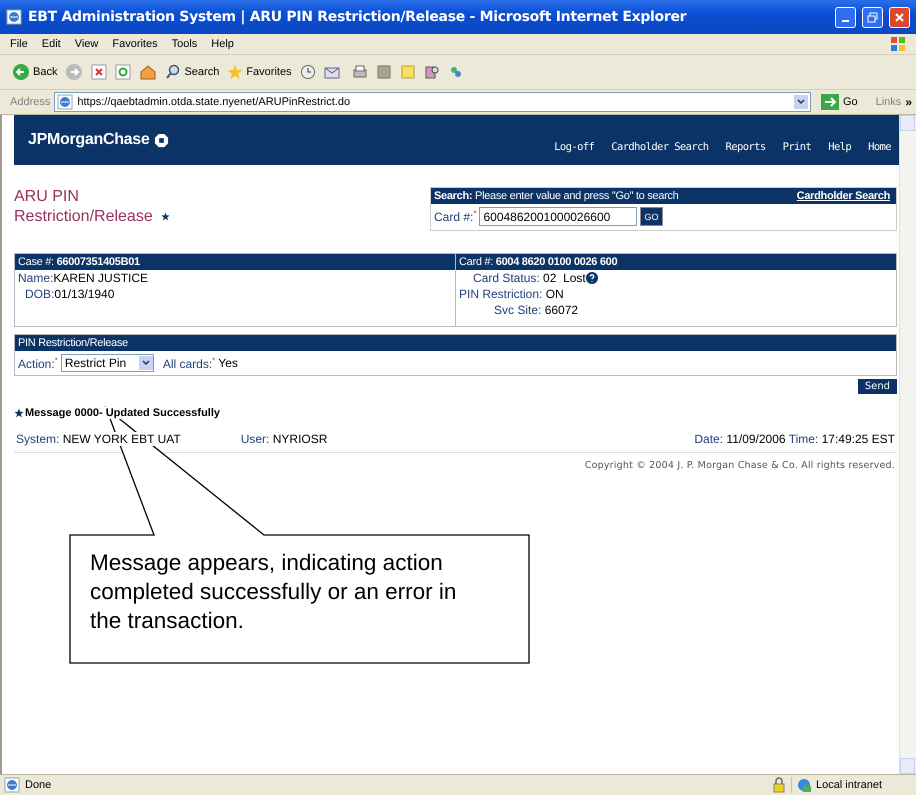 The image size is (916, 795). What do you see at coordinates (518, 310) in the screenshot?
I see `field-label: Svc Site:` at bounding box center [518, 310].